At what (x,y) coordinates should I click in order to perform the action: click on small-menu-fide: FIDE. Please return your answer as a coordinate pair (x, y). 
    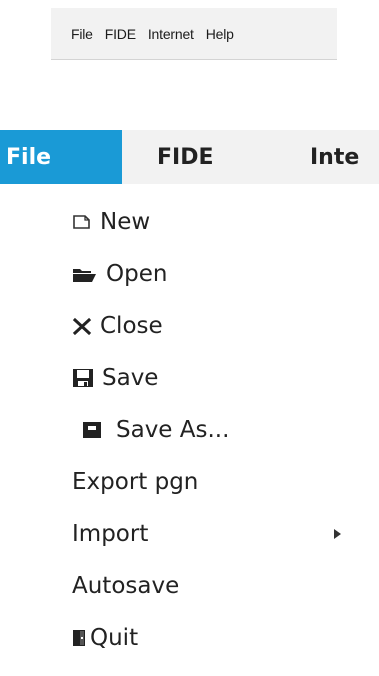
    Looking at the image, I should click on (120, 34).